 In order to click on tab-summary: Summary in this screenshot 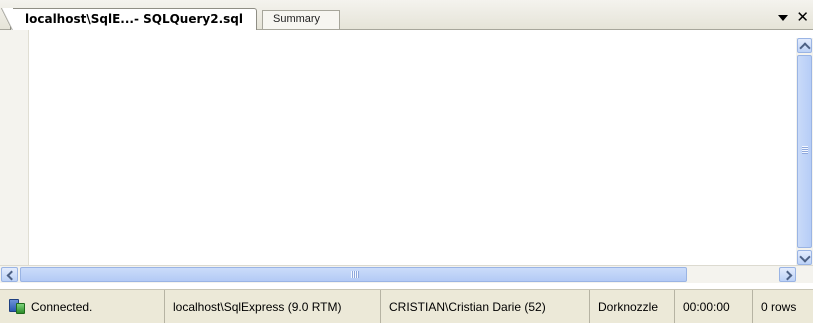, I will do `click(301, 19)`.